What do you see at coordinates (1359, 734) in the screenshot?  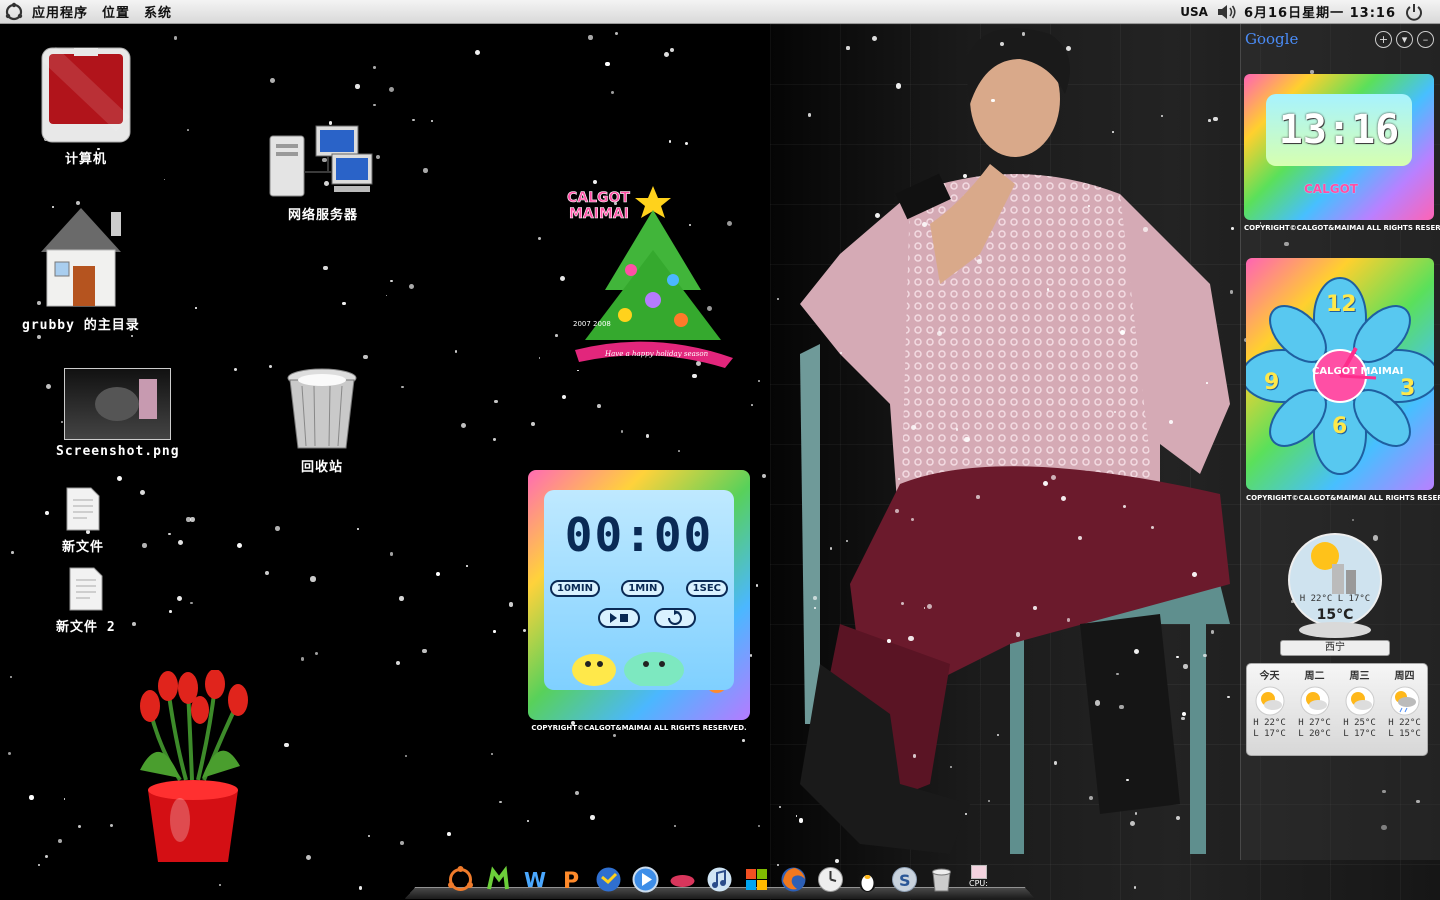 I see `forecast-lo-3: L 17°C` at bounding box center [1359, 734].